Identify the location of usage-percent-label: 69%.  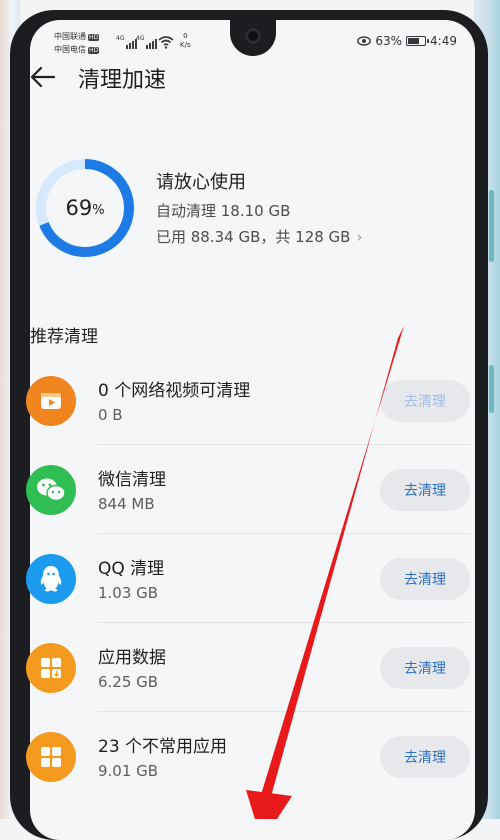
(85, 208).